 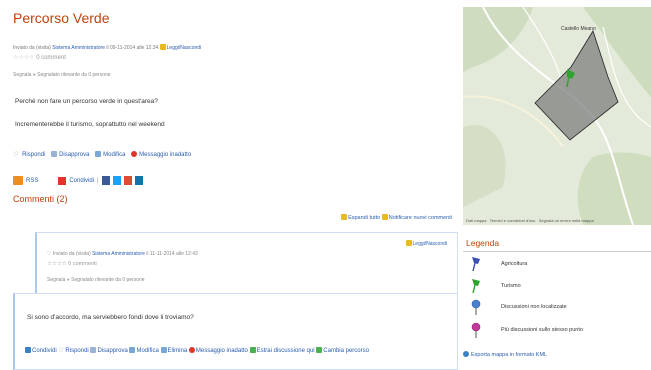 I want to click on comment-author-link: Sistema Amministratore, so click(x=118, y=254).